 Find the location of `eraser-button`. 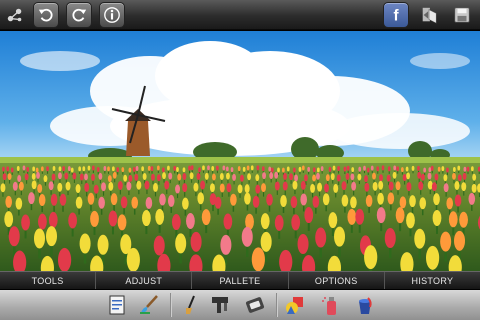

eraser-button is located at coordinates (255, 305).